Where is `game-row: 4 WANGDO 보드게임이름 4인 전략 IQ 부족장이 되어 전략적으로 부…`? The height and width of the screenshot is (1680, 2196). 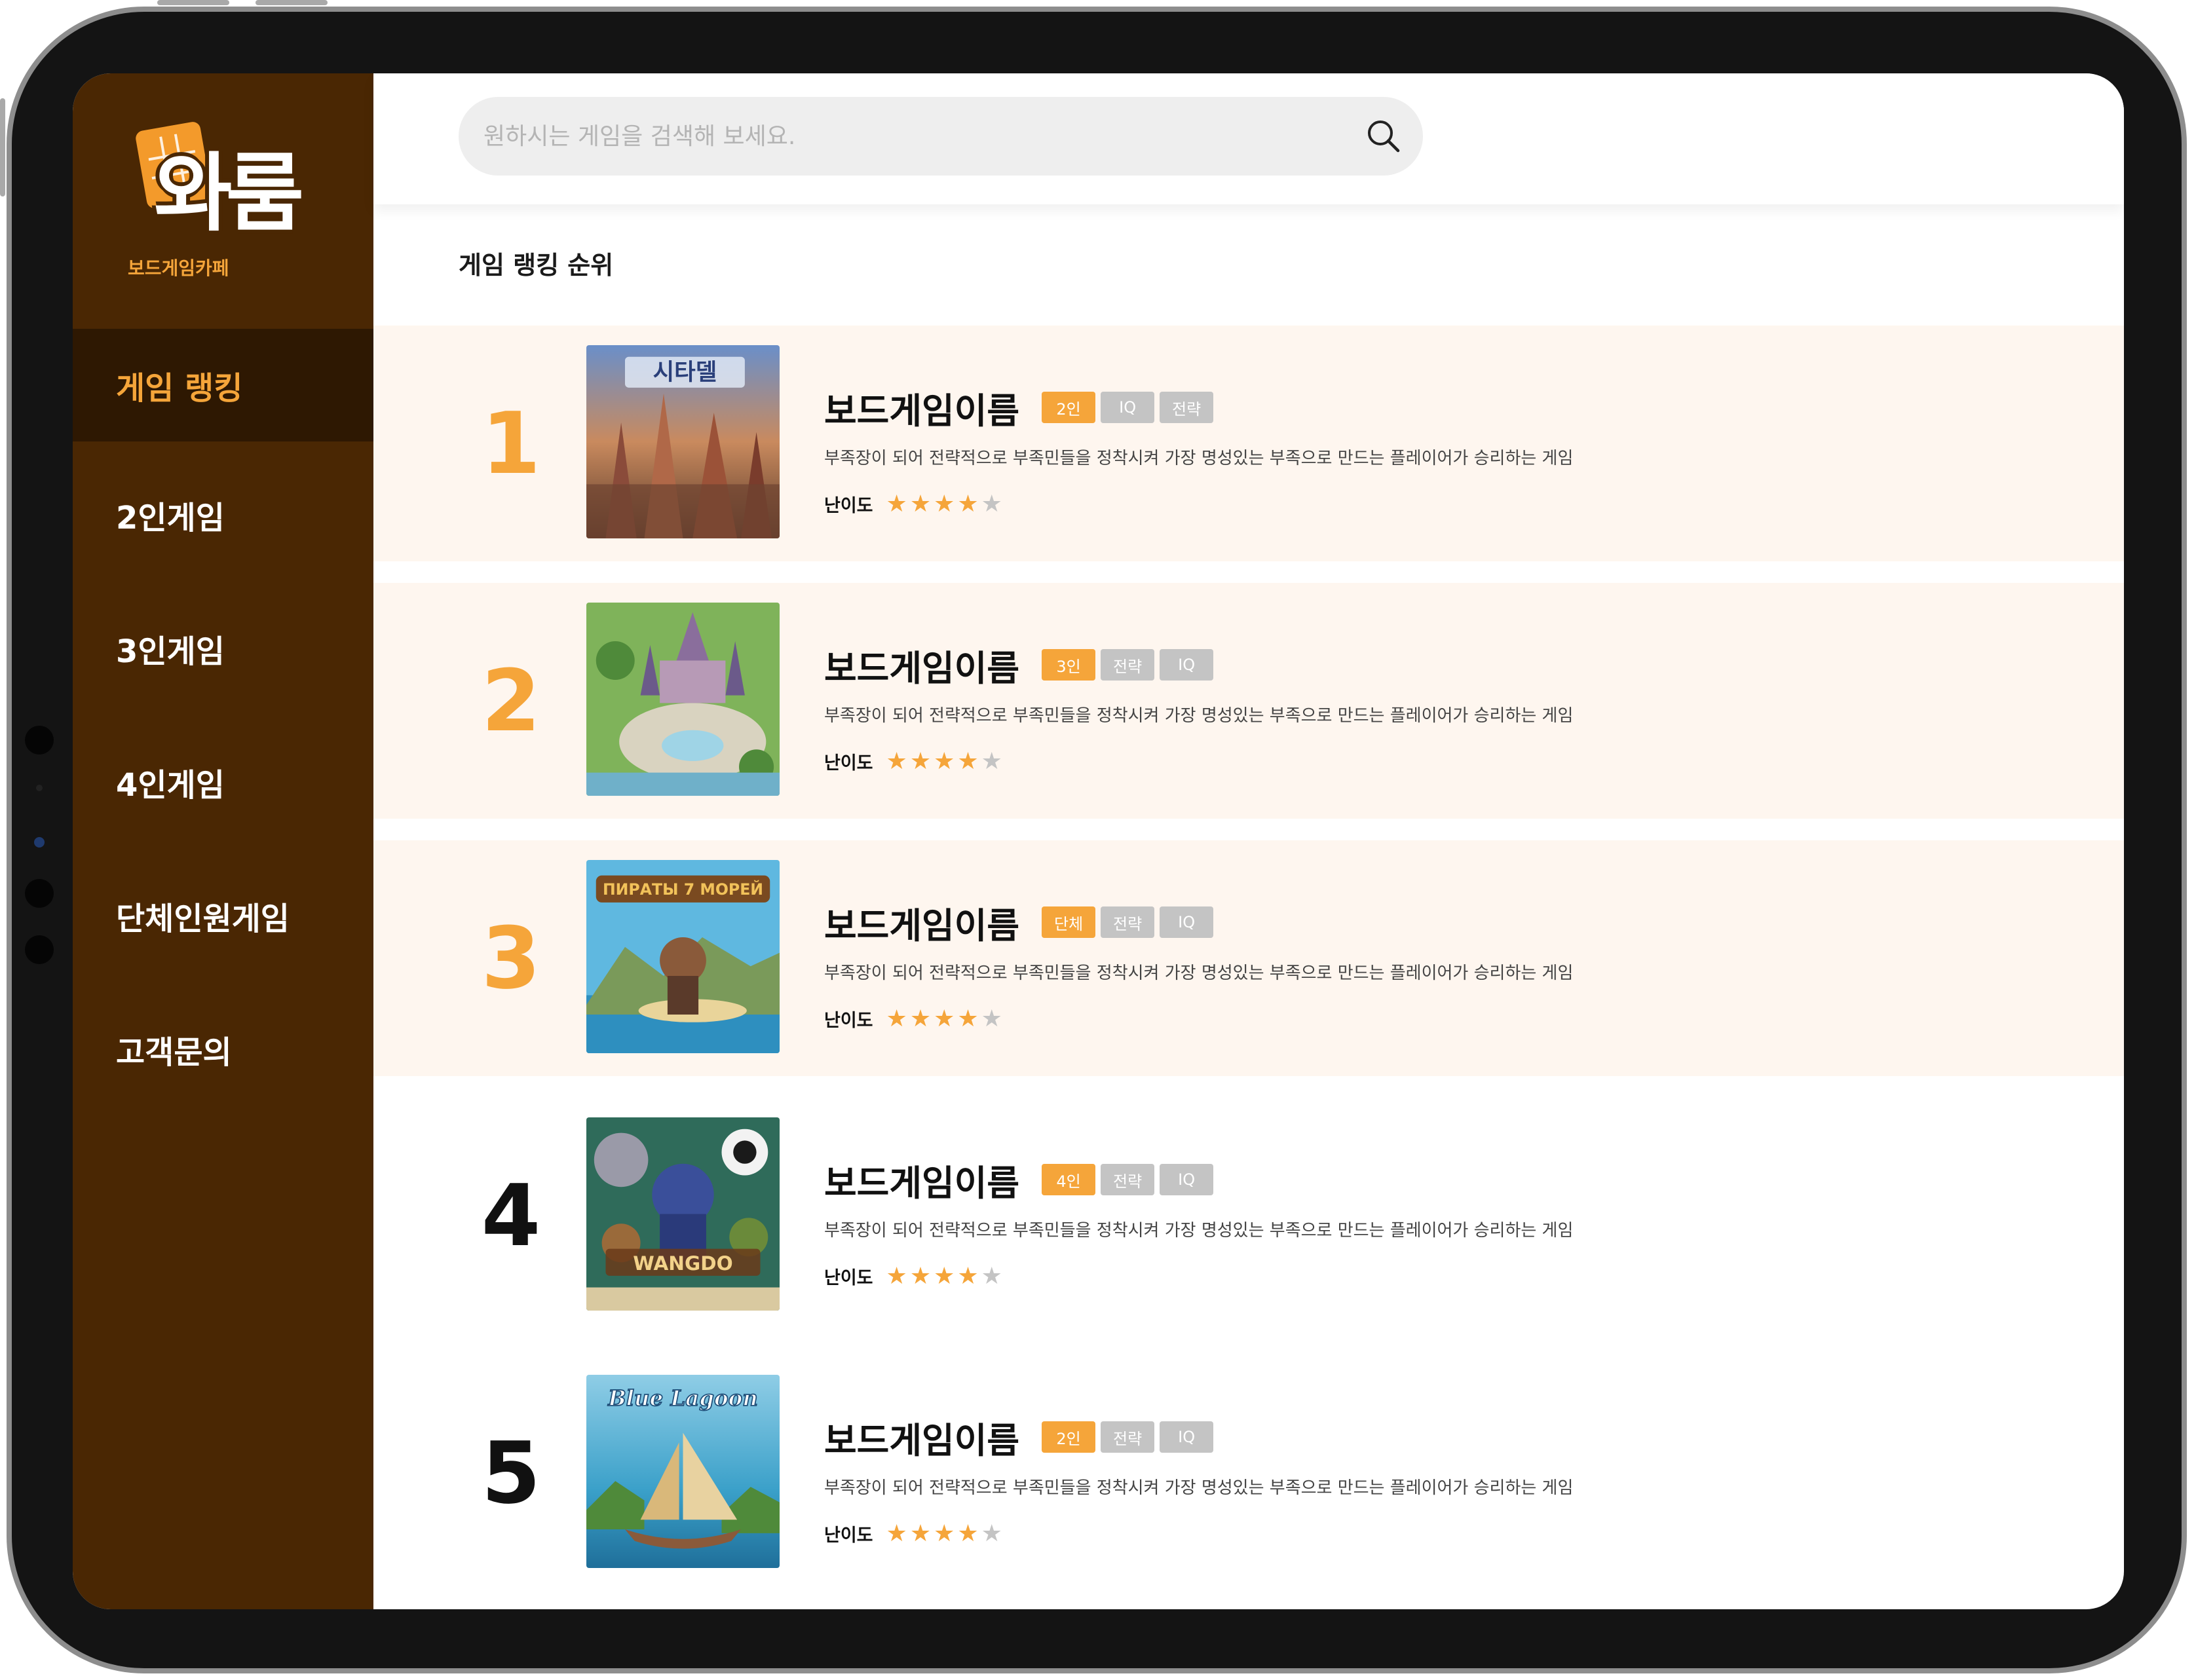
game-row: 4 WANGDO 보드게임이름 4인 전략 IQ 부족장이 되어 전략적으로 부… is located at coordinates (1248, 1216).